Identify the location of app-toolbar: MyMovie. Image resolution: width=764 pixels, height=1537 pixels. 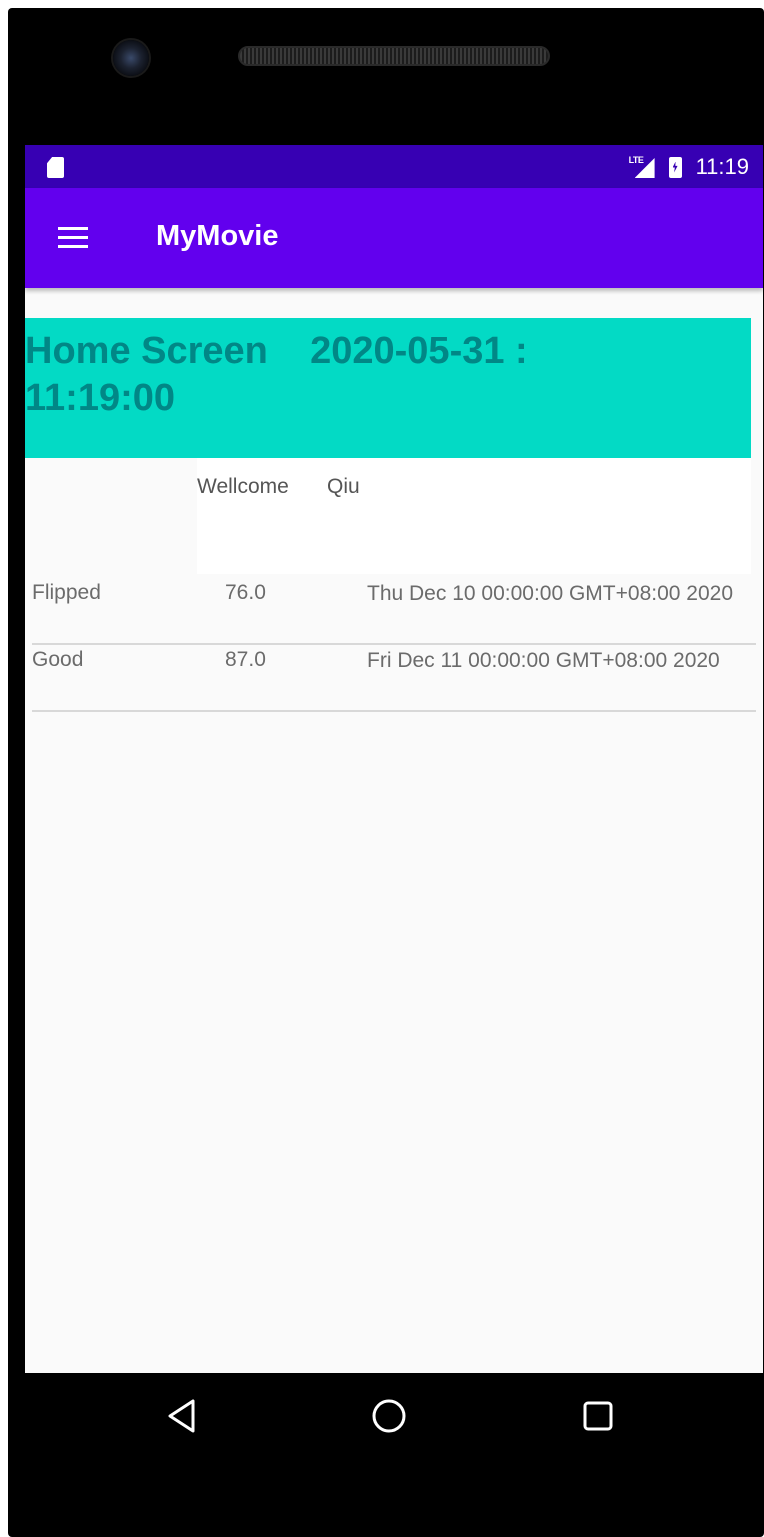
(394, 238).